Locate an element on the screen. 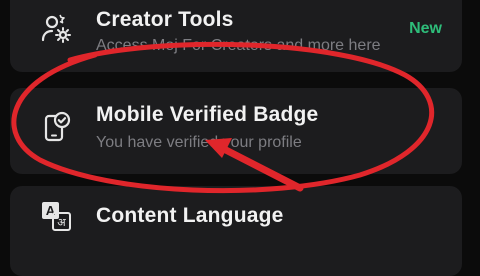  creator-tools-icon is located at coordinates (56, 28).